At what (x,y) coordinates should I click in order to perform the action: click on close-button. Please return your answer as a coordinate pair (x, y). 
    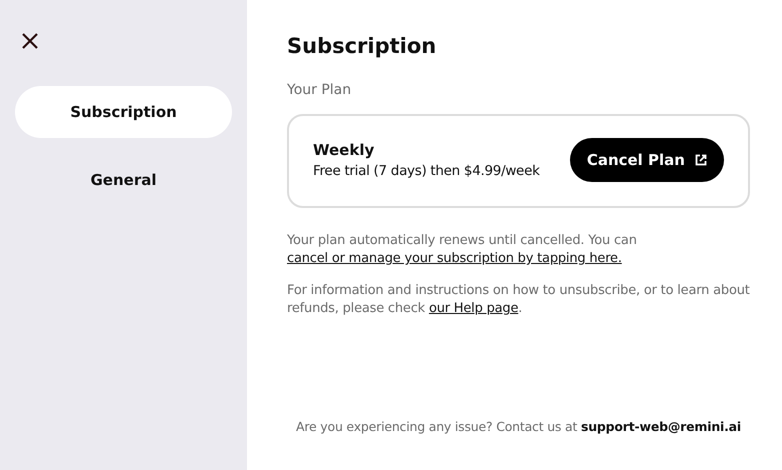
    Looking at the image, I should click on (30, 41).